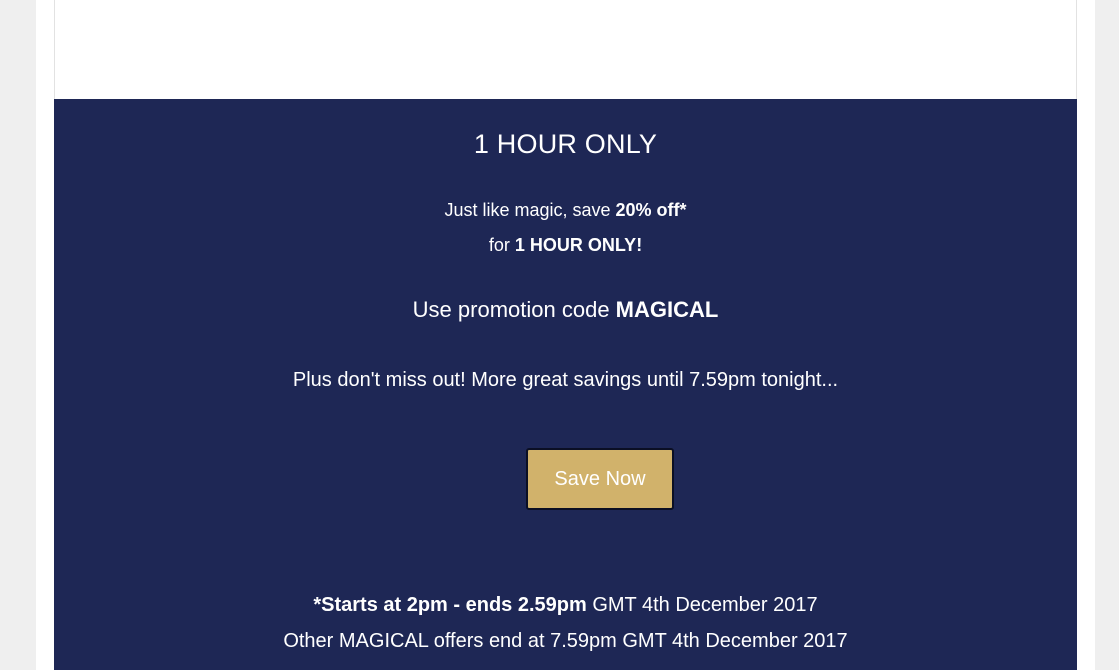 The width and height of the screenshot is (1119, 670). I want to click on terms-start-end: *Starts at 2pm - ends 2.59pm, so click(450, 605).